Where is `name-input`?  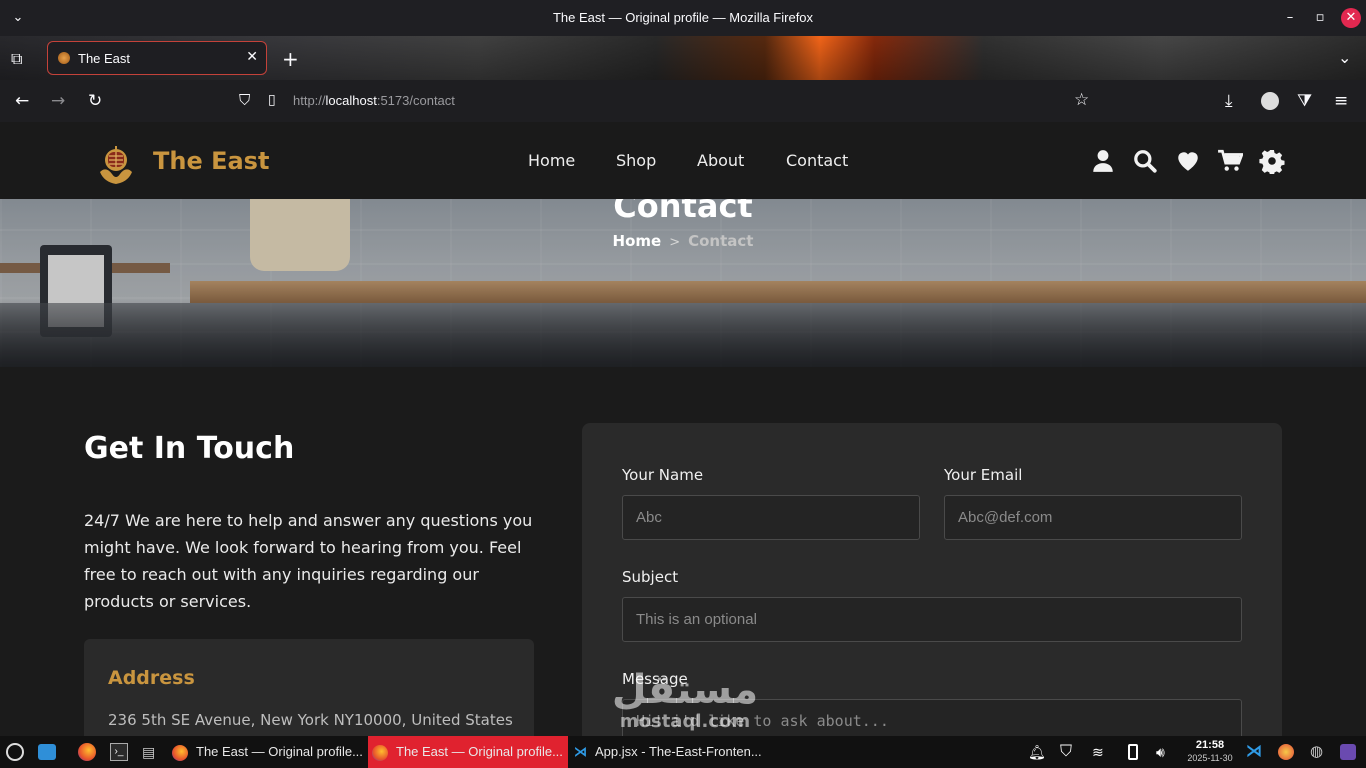 name-input is located at coordinates (771, 517).